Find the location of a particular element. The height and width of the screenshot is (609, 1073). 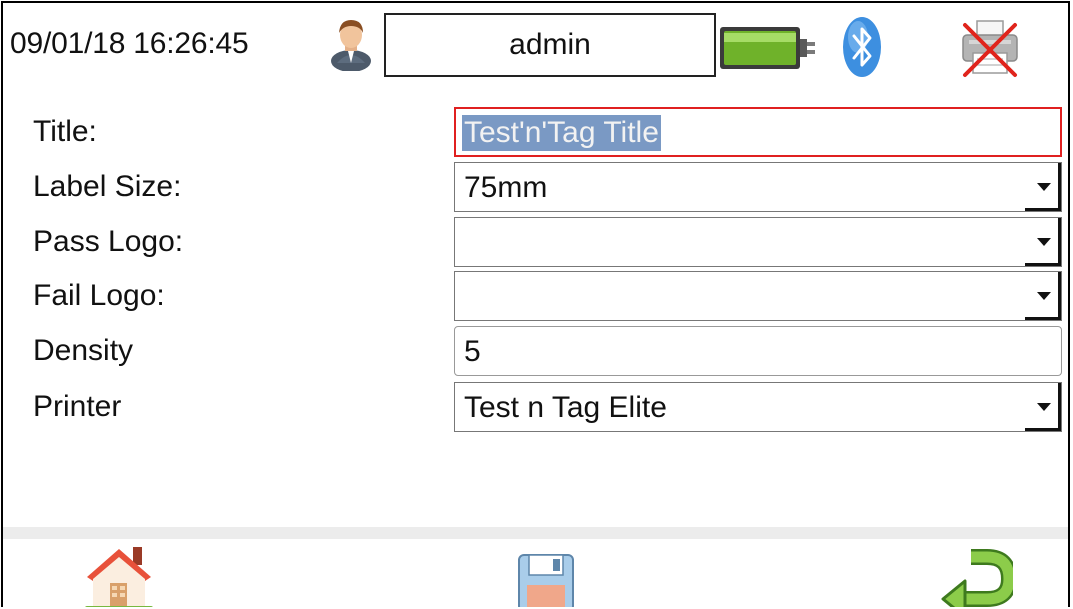

pass-logo-label: Pass Logo: is located at coordinates (108, 241).